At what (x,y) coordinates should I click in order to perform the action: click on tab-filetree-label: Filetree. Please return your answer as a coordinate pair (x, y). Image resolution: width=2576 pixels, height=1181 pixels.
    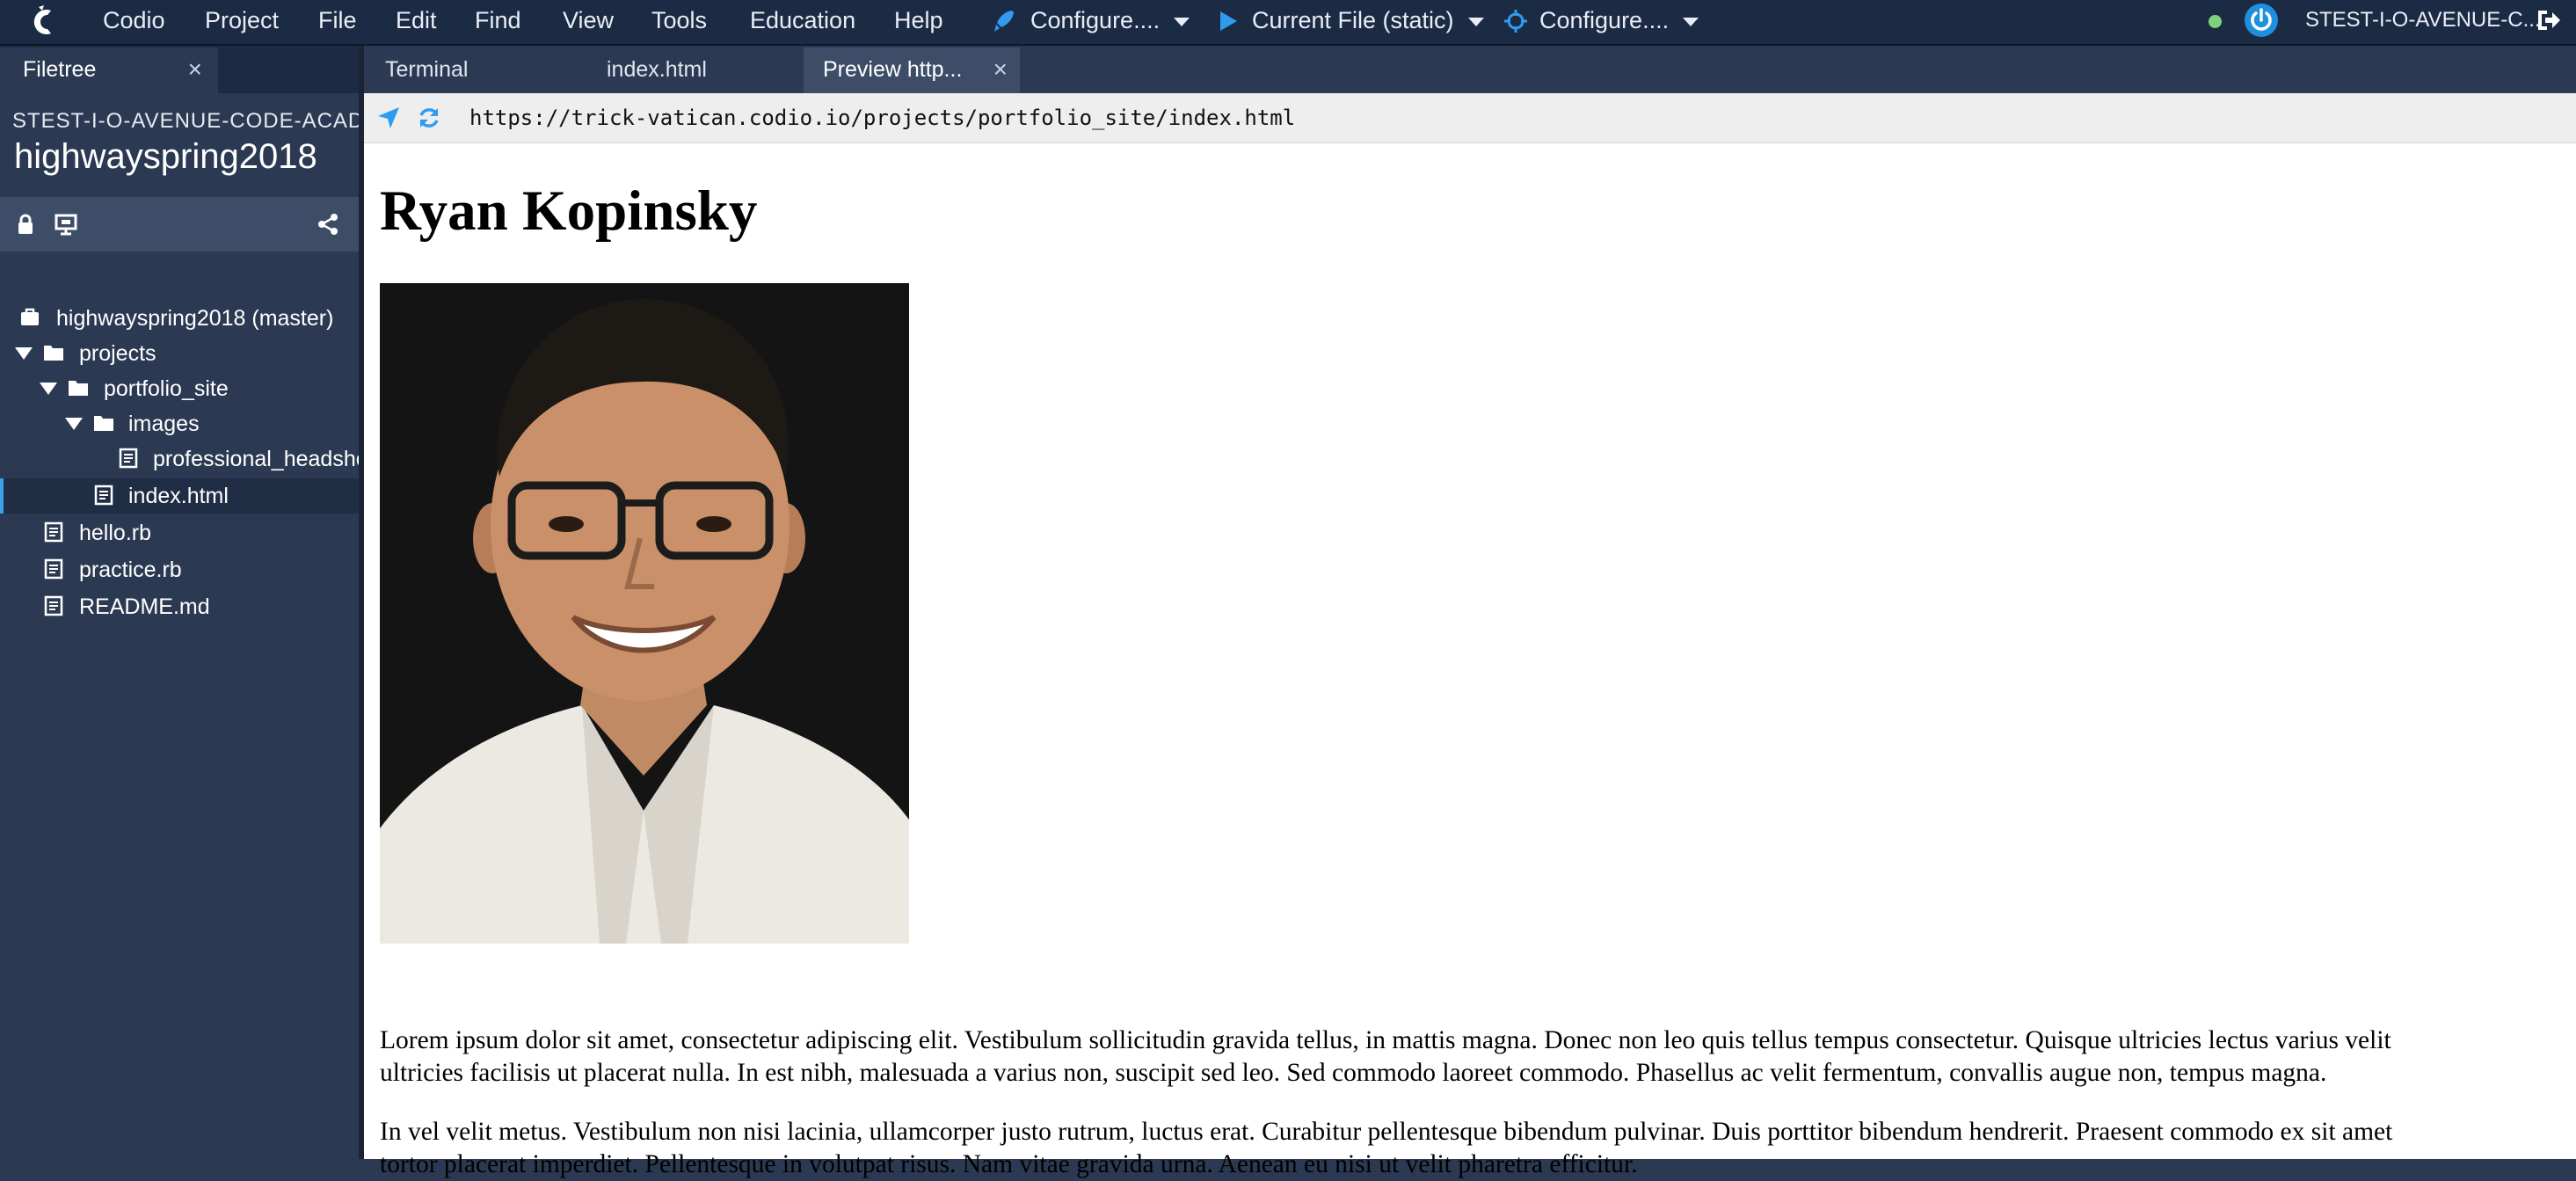
    Looking at the image, I should click on (60, 69).